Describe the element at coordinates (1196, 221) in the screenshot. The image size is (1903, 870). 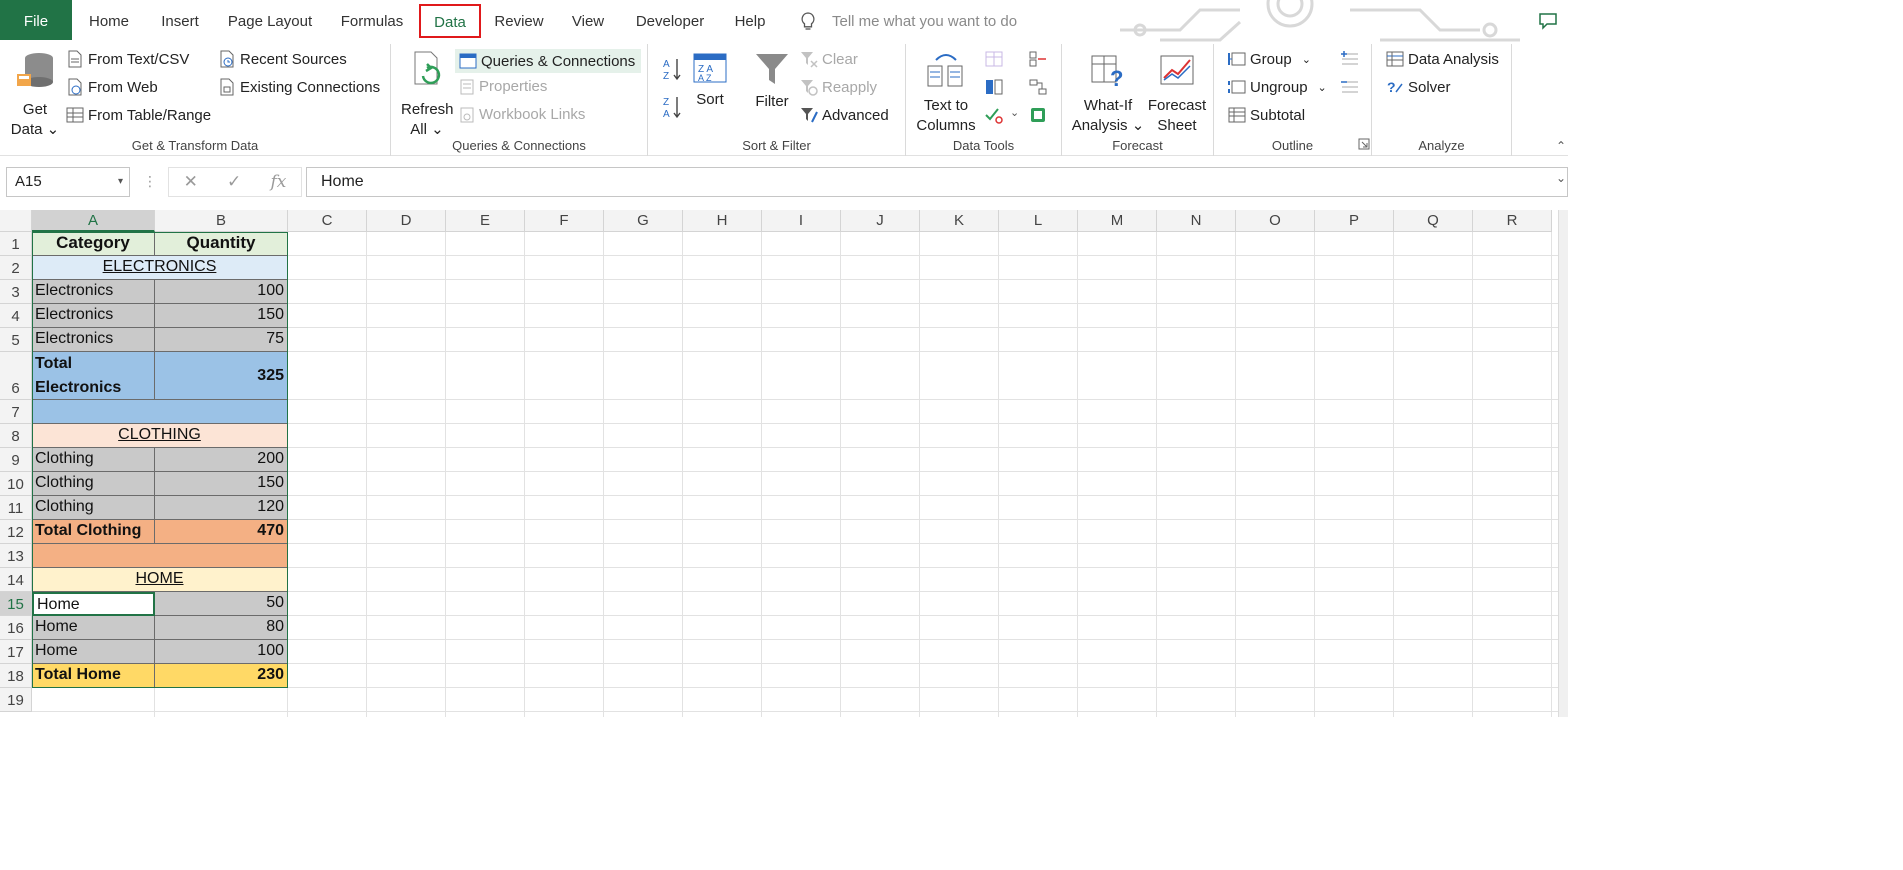
I see `column-header-n: N` at that location.